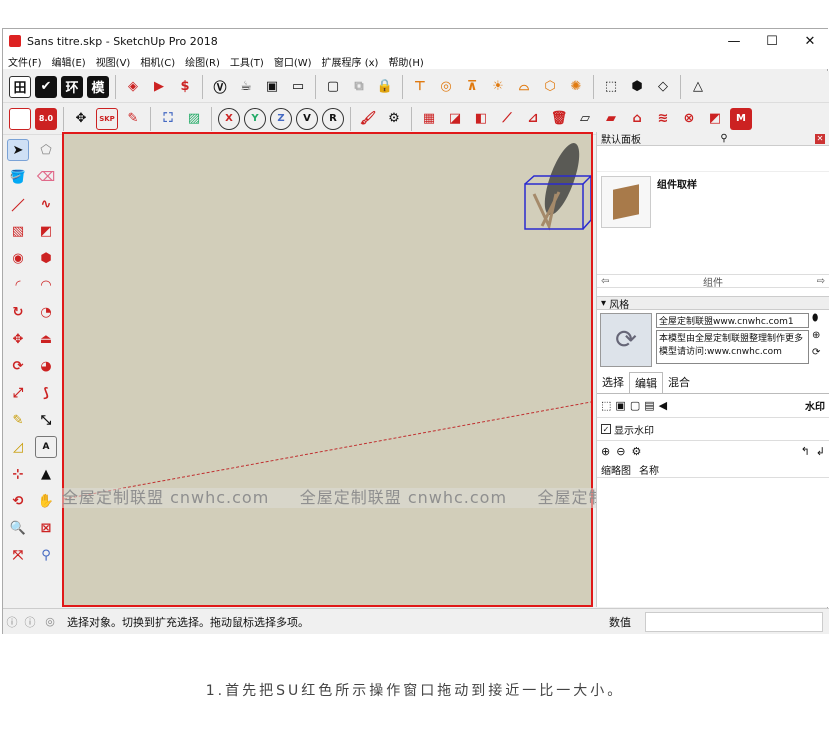 The width and height of the screenshot is (830, 730). I want to click on scale-icon: ⤢, so click(18, 393).